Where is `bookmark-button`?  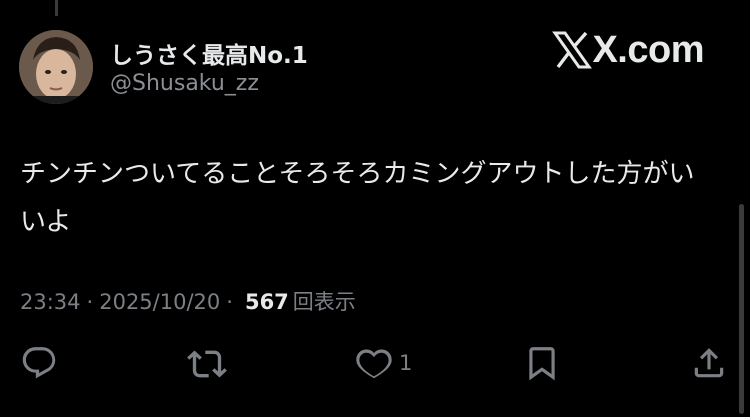 bookmark-button is located at coordinates (542, 363).